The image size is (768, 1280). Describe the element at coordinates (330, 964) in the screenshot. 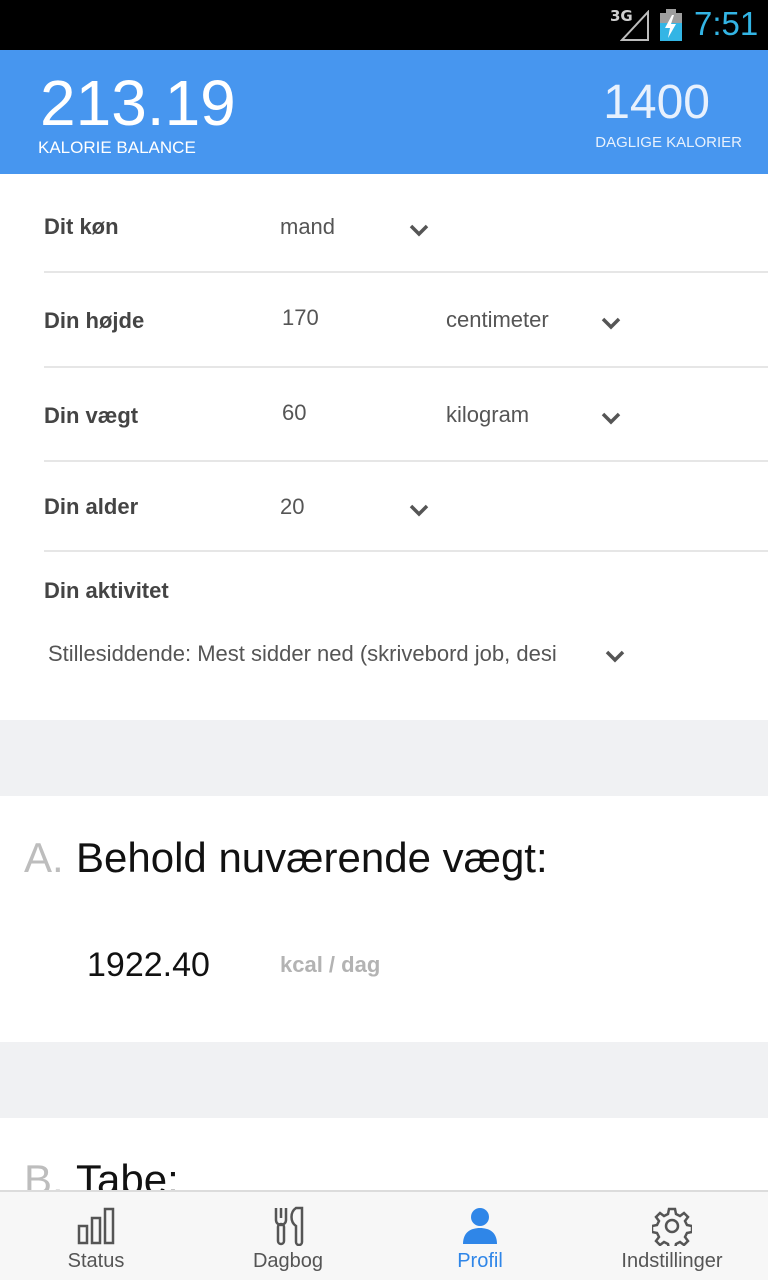

I see `maintain-kcal-unit: kcal / dag` at that location.